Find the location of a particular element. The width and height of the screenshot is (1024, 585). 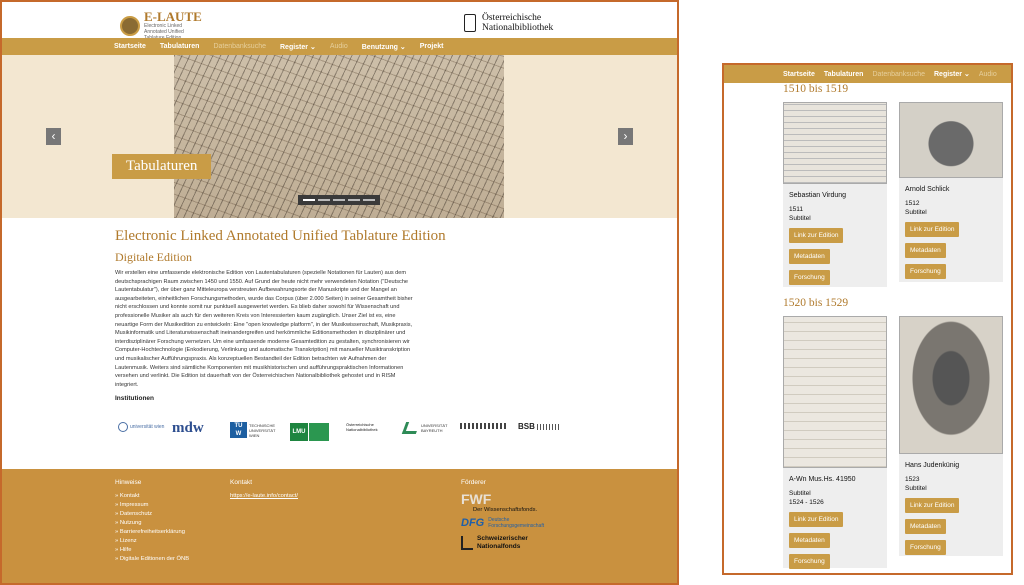

lmu-seal-icon is located at coordinates (319, 432).